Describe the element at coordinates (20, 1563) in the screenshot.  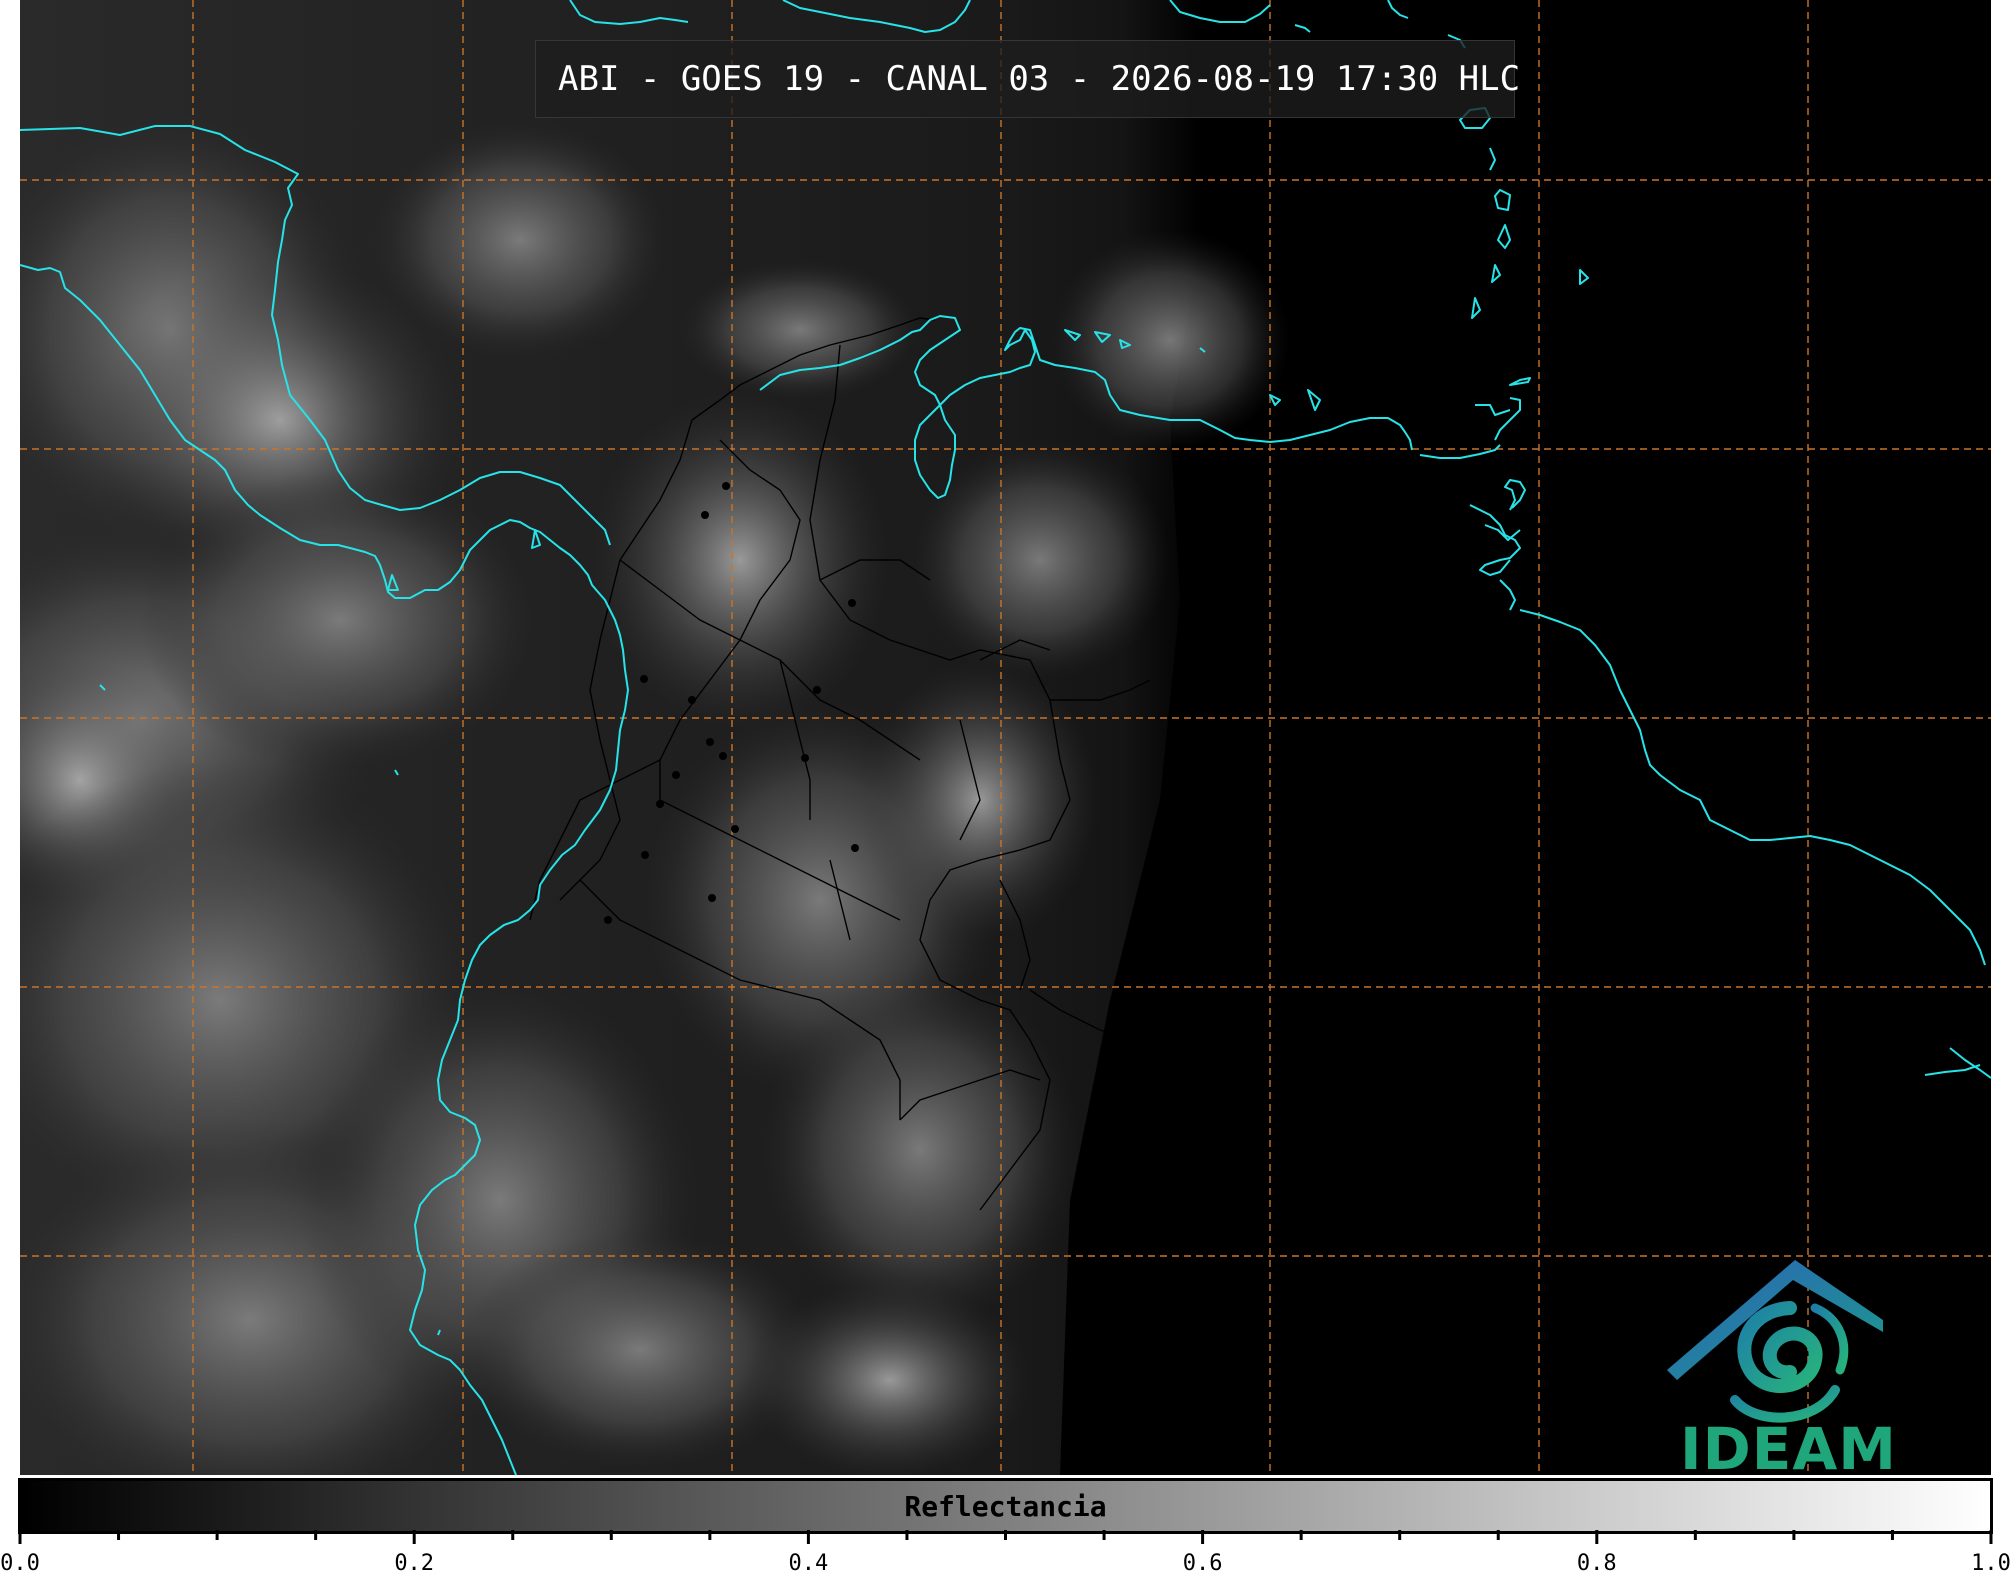
I see `colorbar-tick-label: 0.0` at that location.